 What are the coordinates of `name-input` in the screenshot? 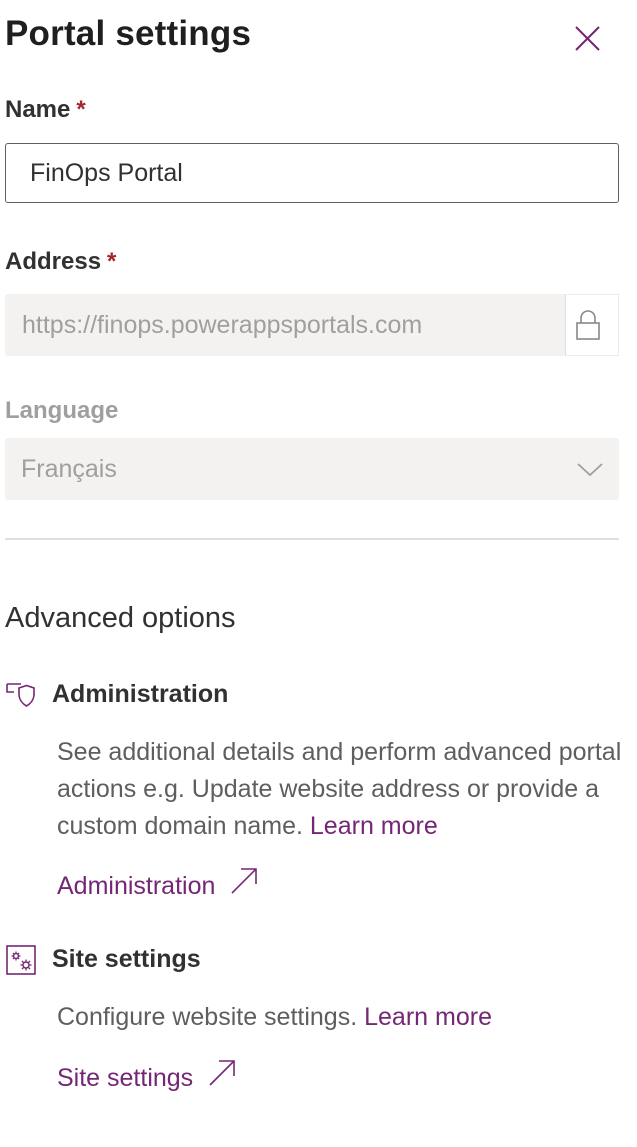 It's located at (312, 173).